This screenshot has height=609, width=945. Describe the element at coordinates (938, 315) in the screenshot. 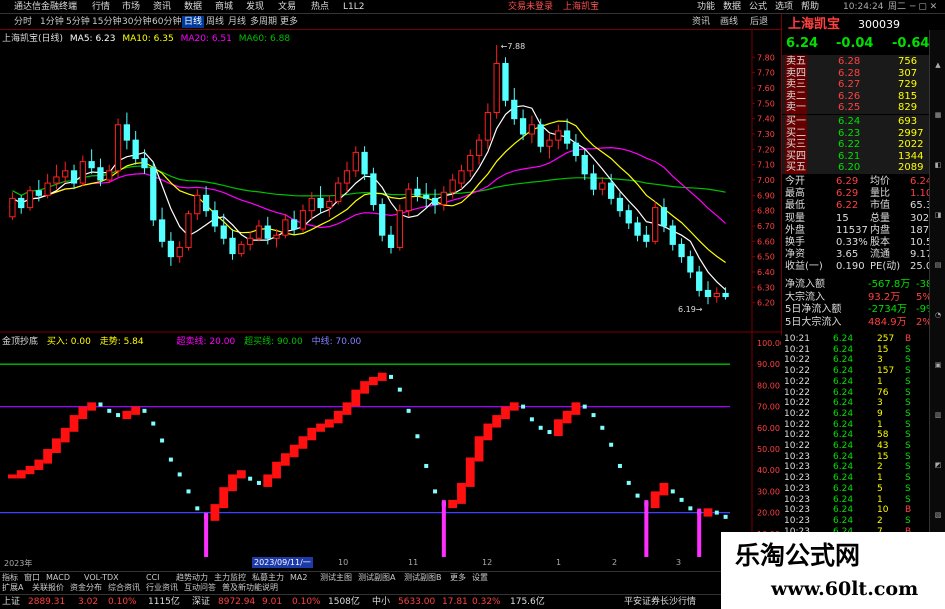

I see `side-button: ◔` at that location.